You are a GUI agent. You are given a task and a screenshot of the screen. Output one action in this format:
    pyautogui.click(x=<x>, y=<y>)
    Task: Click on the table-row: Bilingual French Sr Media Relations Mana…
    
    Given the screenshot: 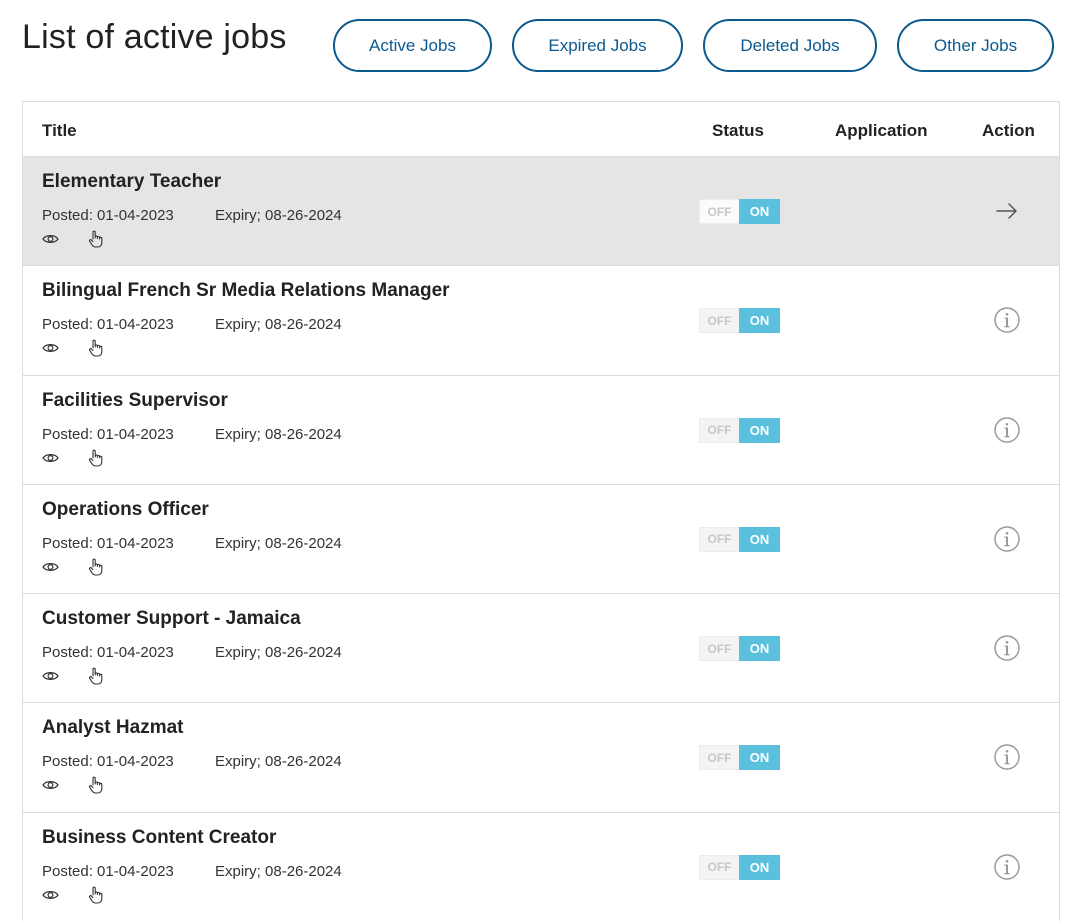 What is the action you would take?
    pyautogui.click(x=541, y=321)
    